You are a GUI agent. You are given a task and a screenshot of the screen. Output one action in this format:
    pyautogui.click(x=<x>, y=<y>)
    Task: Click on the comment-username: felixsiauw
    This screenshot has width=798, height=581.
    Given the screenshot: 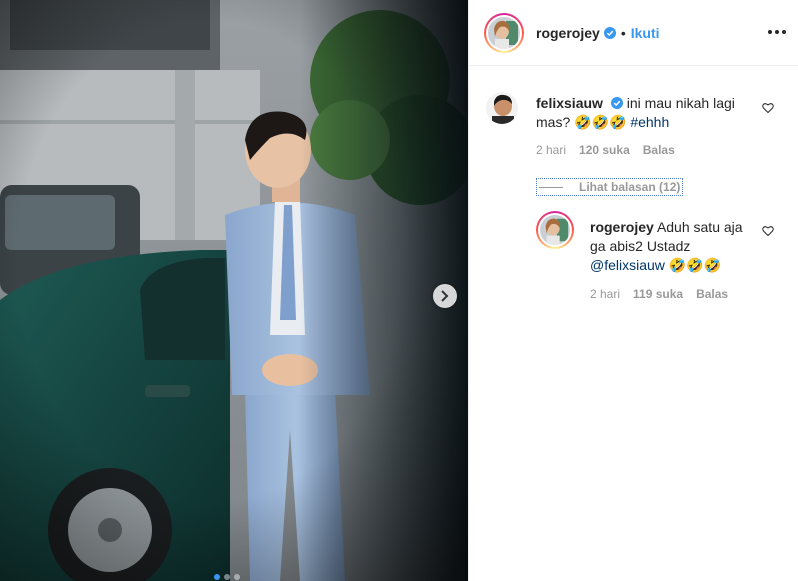 What is the action you would take?
    pyautogui.click(x=569, y=103)
    